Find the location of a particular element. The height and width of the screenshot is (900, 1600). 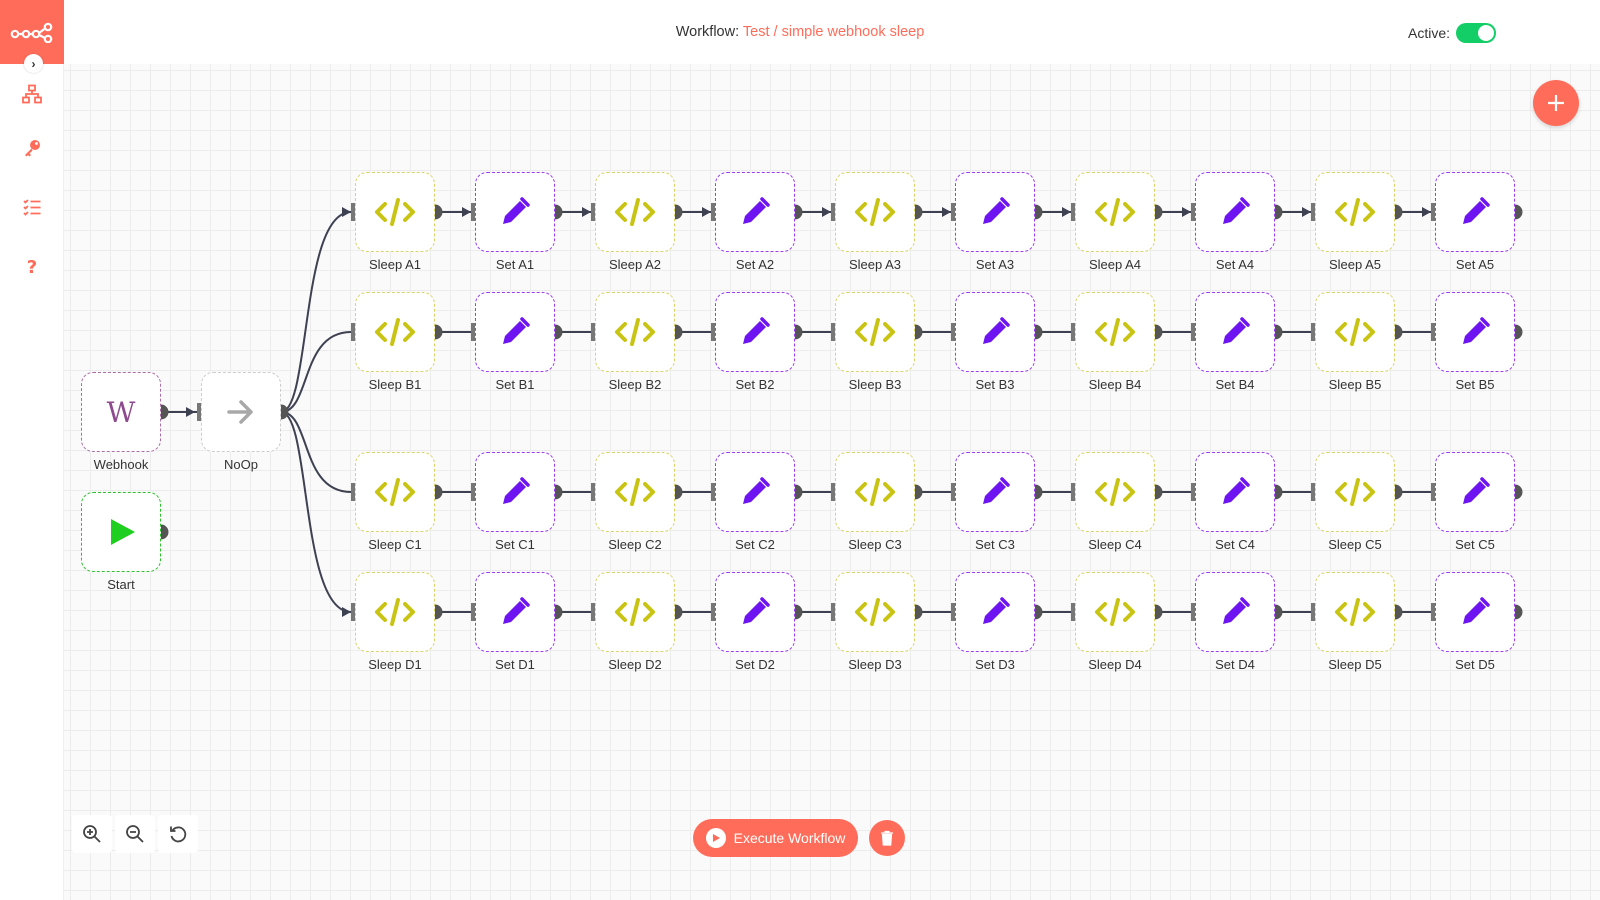

reset-zoom-button is located at coordinates (178, 834).